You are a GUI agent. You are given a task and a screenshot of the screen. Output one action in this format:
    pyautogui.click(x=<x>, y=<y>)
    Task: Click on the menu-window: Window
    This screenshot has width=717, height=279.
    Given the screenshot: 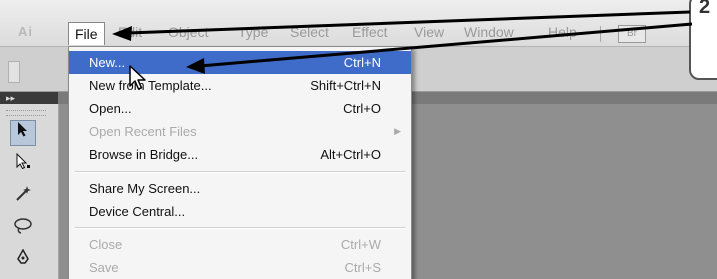 What is the action you would take?
    pyautogui.click(x=489, y=34)
    